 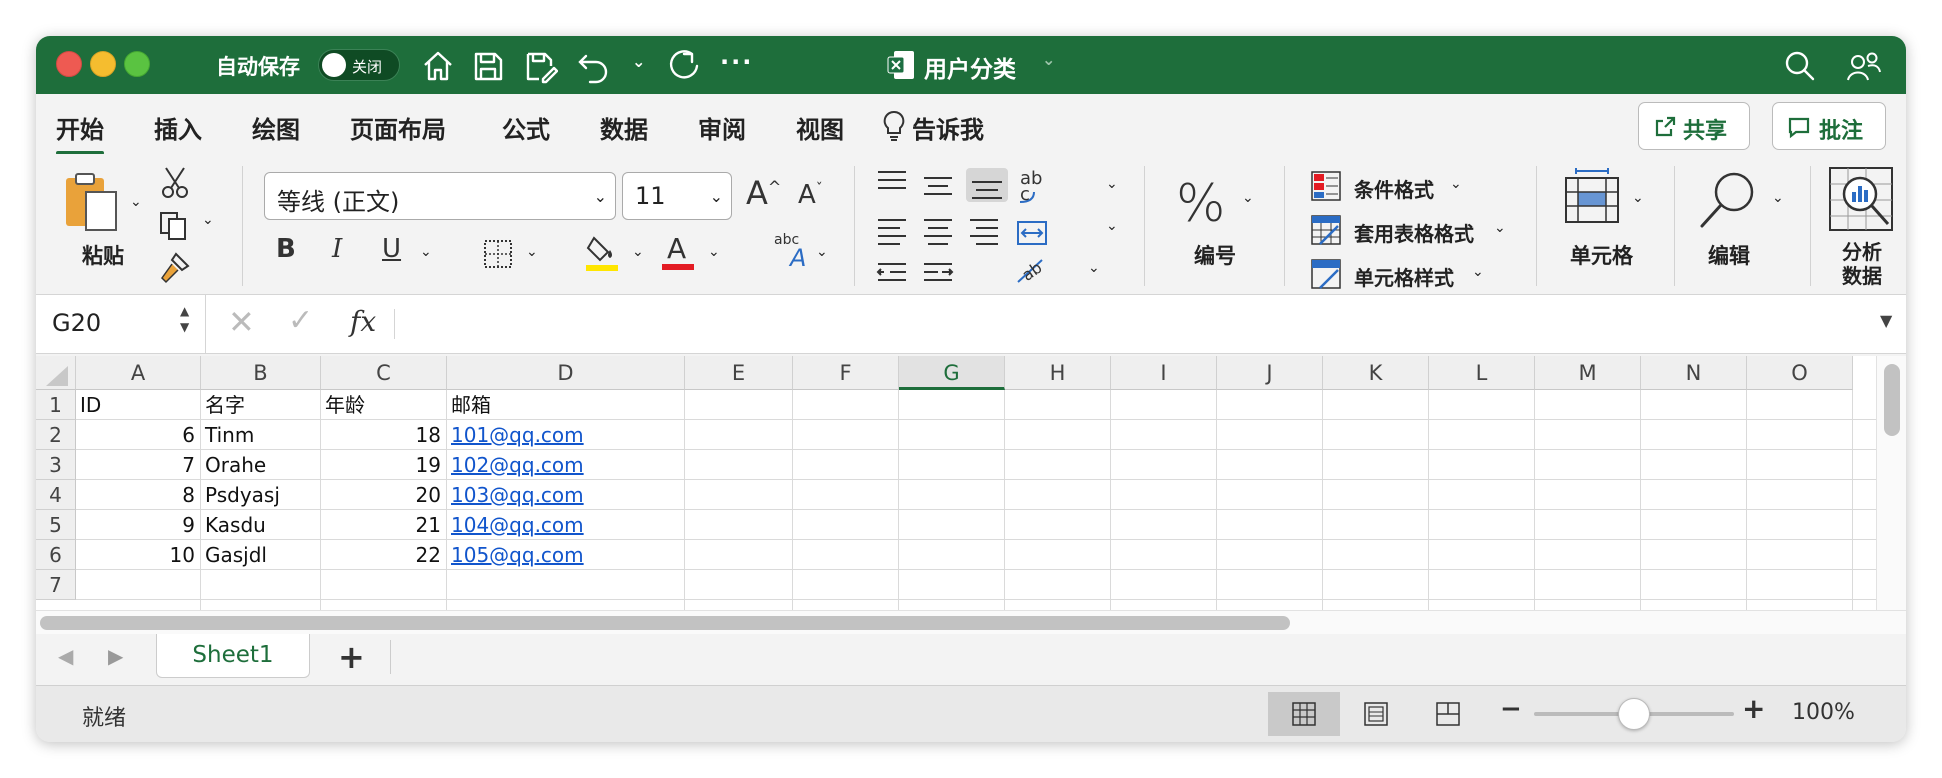 I want to click on tab-review: 审阅, so click(x=722, y=127).